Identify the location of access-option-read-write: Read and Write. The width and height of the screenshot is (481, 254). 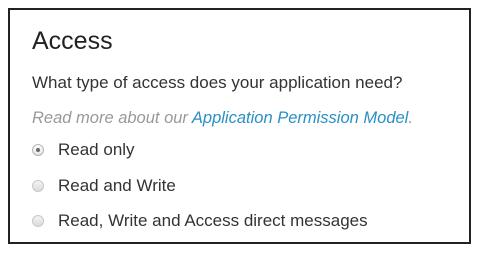
(104, 186).